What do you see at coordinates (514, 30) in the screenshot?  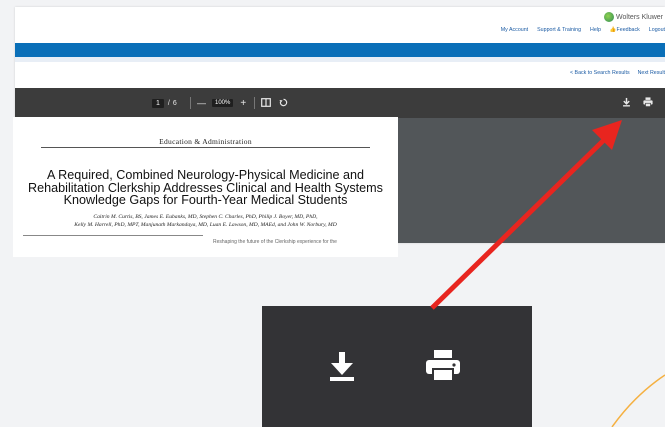 I see `nav-my-account: My Account` at bounding box center [514, 30].